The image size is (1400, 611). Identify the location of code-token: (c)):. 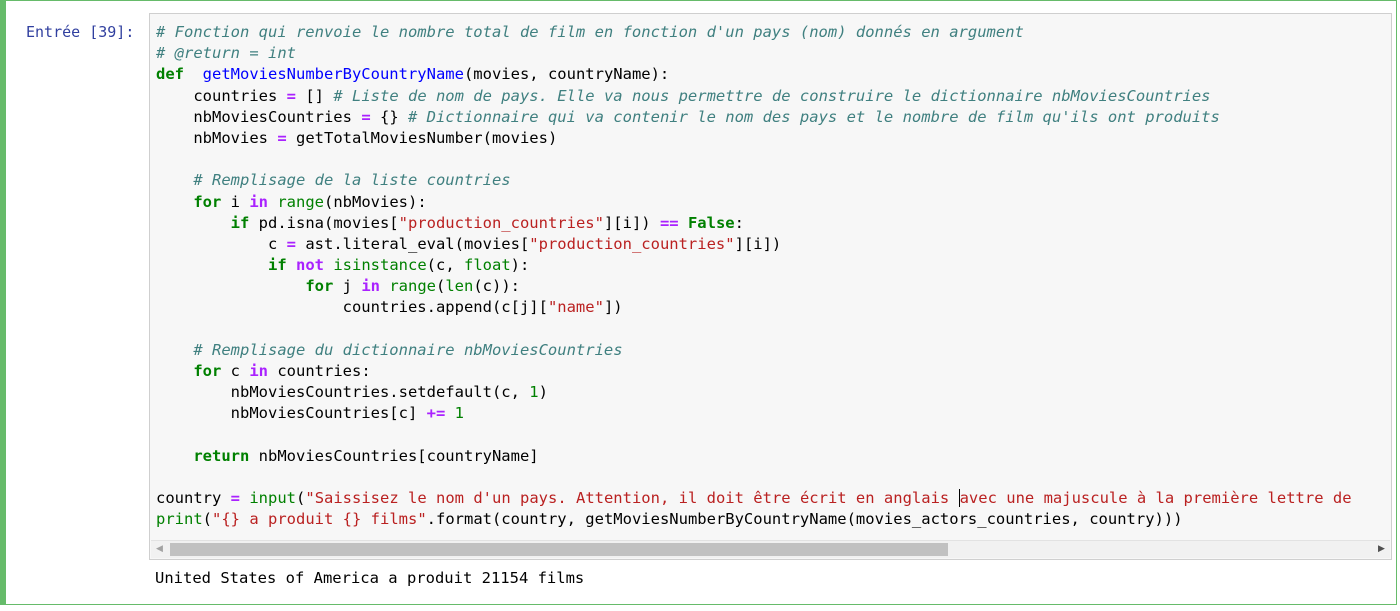
(497, 286).